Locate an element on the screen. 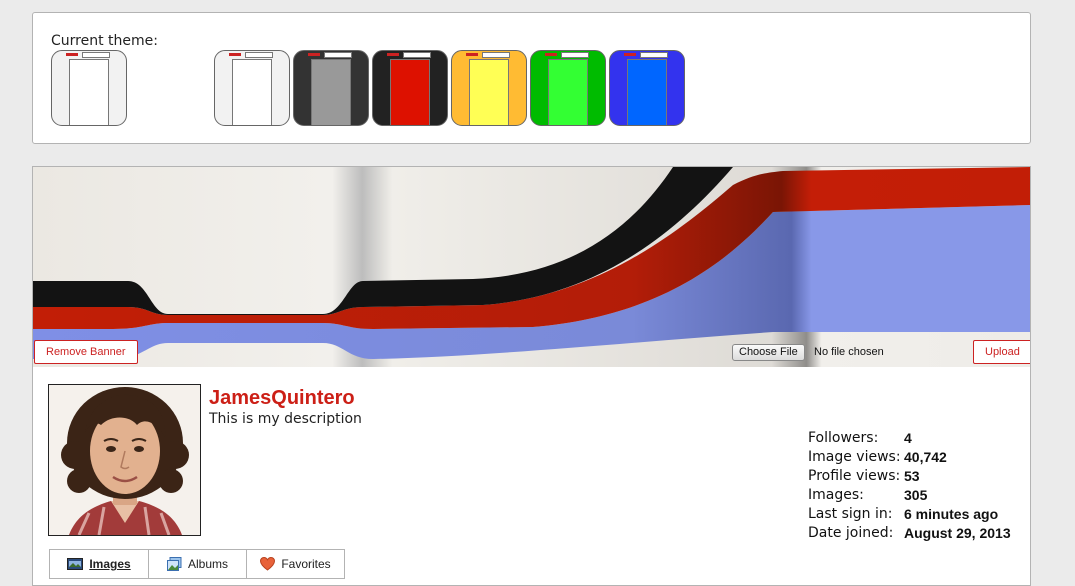  stat-label: Images: is located at coordinates (836, 495).